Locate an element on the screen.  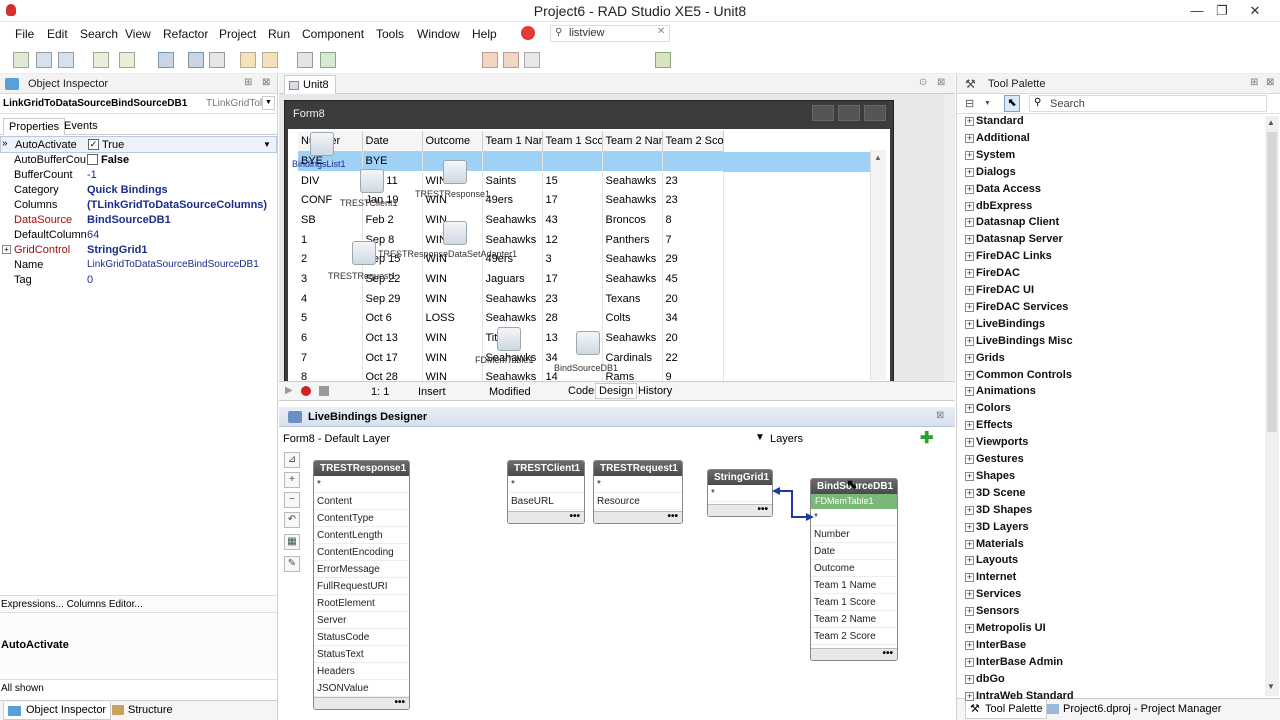
zoom-out-icon: − is located at coordinates (292, 500).